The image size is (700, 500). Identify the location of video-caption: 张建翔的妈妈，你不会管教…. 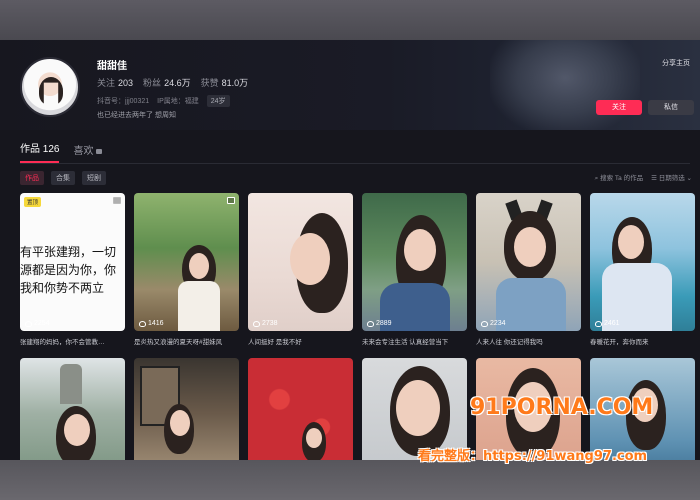
(62, 342).